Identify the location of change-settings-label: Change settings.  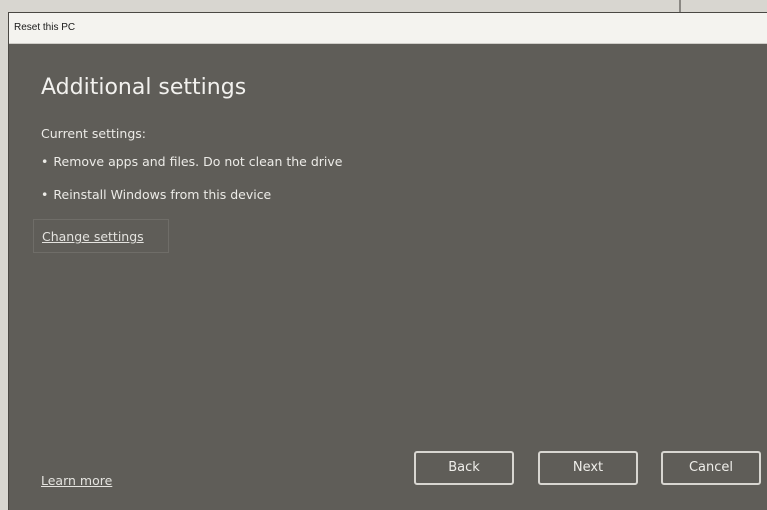
(93, 236).